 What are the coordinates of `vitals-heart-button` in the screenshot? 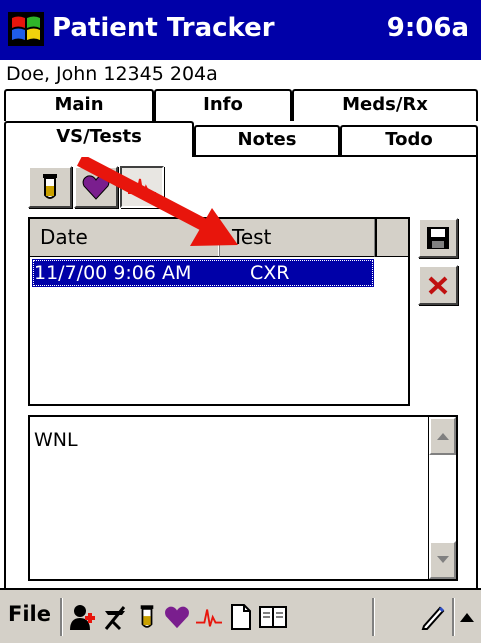 It's located at (96, 187).